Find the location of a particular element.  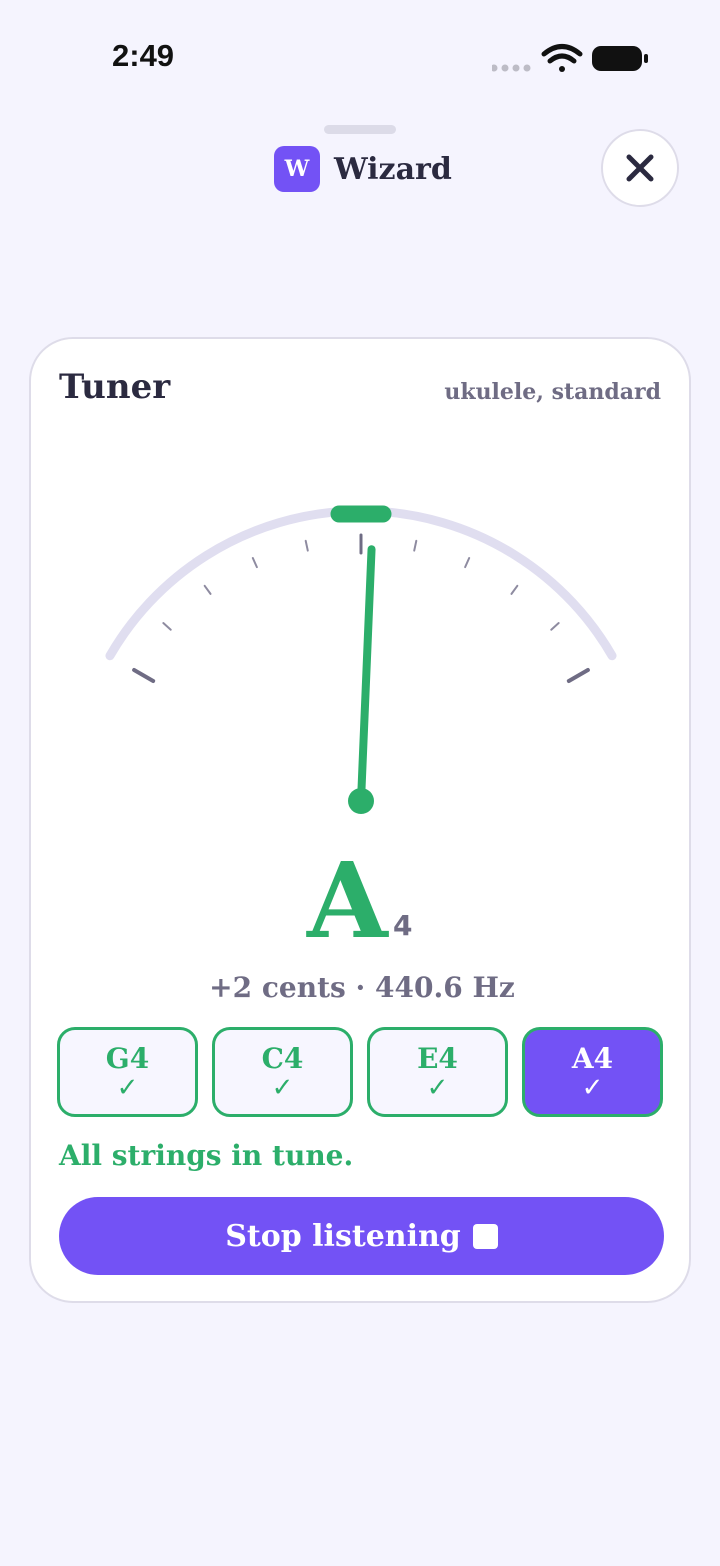

string-label: A4 is located at coordinates (592, 1058).